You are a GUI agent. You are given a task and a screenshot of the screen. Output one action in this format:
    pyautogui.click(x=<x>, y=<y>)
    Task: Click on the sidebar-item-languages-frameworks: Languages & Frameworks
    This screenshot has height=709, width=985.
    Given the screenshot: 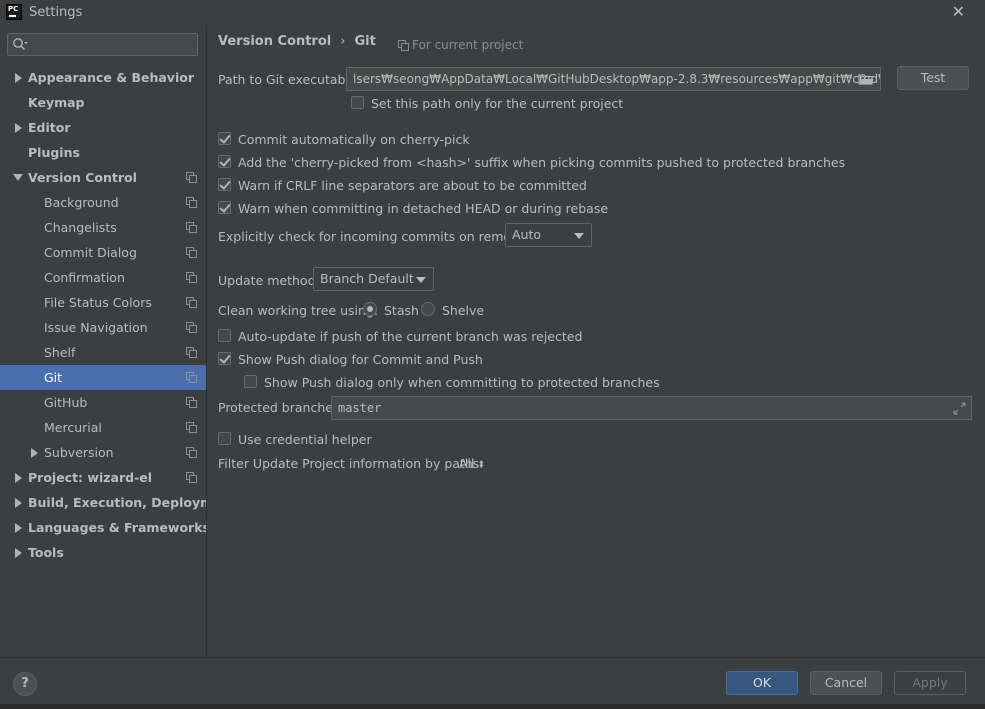 What is the action you would take?
    pyautogui.click(x=105, y=527)
    